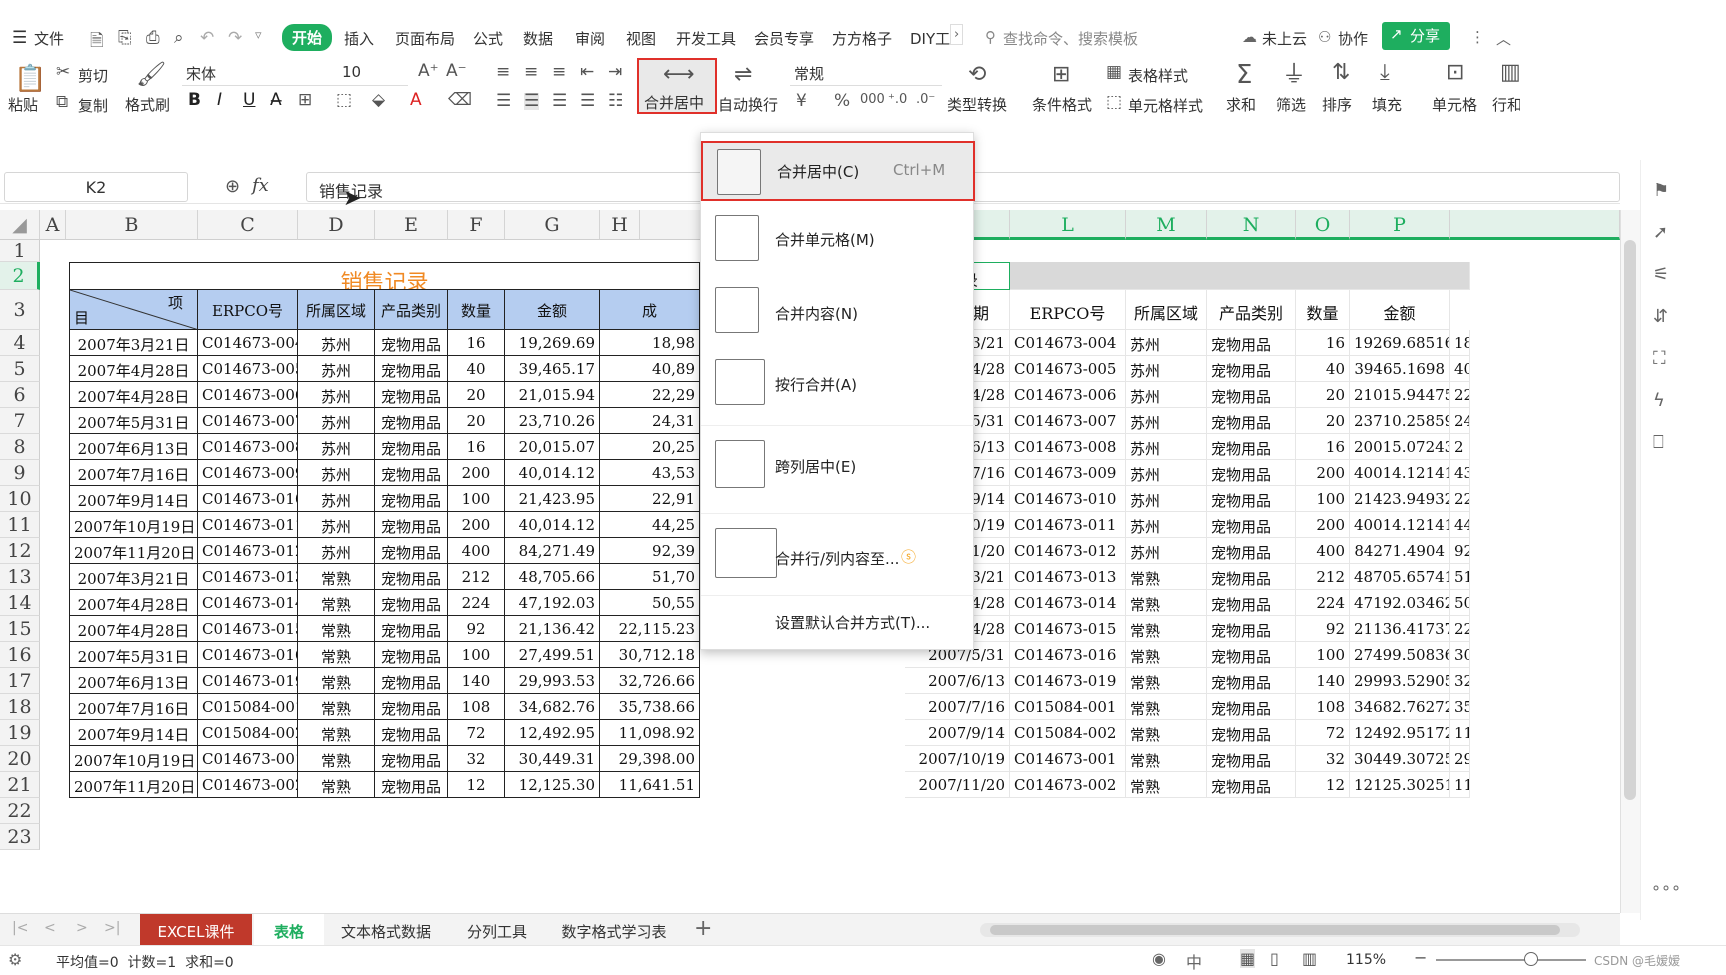 This screenshot has height=975, width=1726. I want to click on zoom-slider-handle, so click(1531, 959).